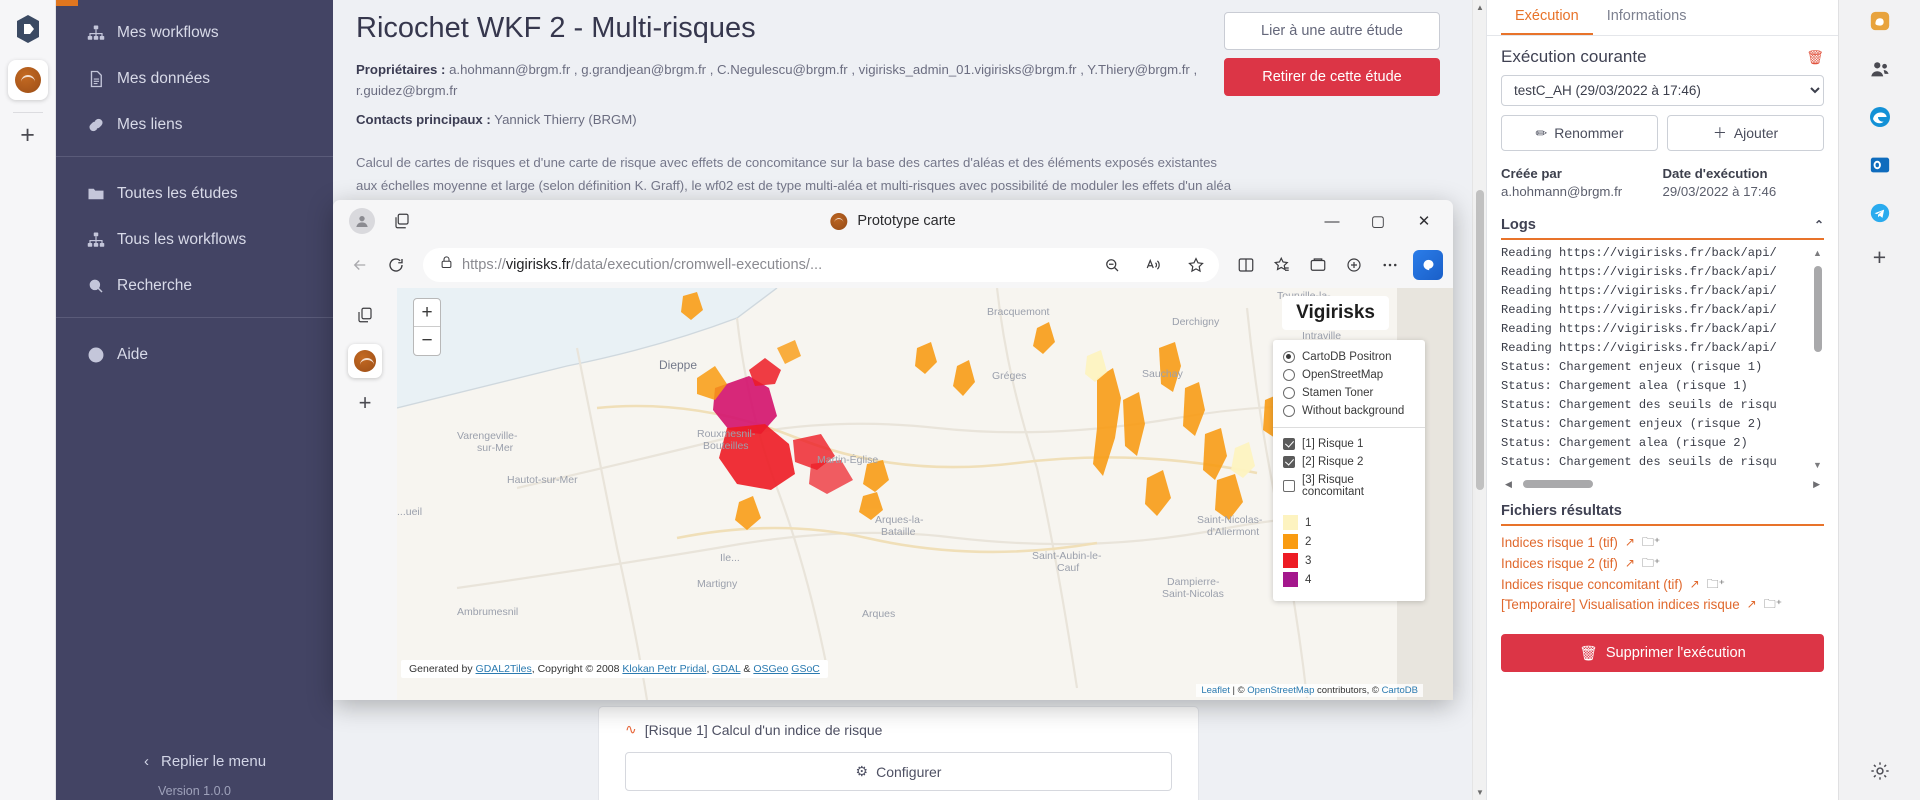  Describe the element at coordinates (96, 33) in the screenshot. I see `workflow-icon` at that location.